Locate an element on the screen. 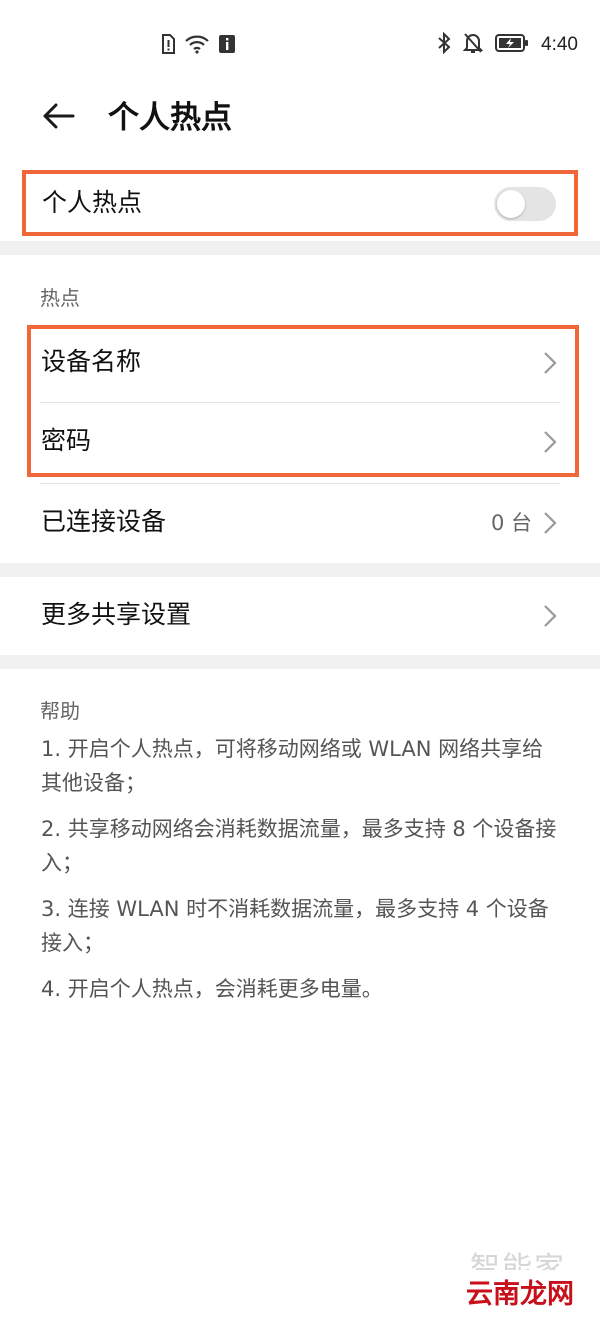 Image resolution: width=600 pixels, height=1333 pixels. section-header-help: 帮助 is located at coordinates (60, 711).